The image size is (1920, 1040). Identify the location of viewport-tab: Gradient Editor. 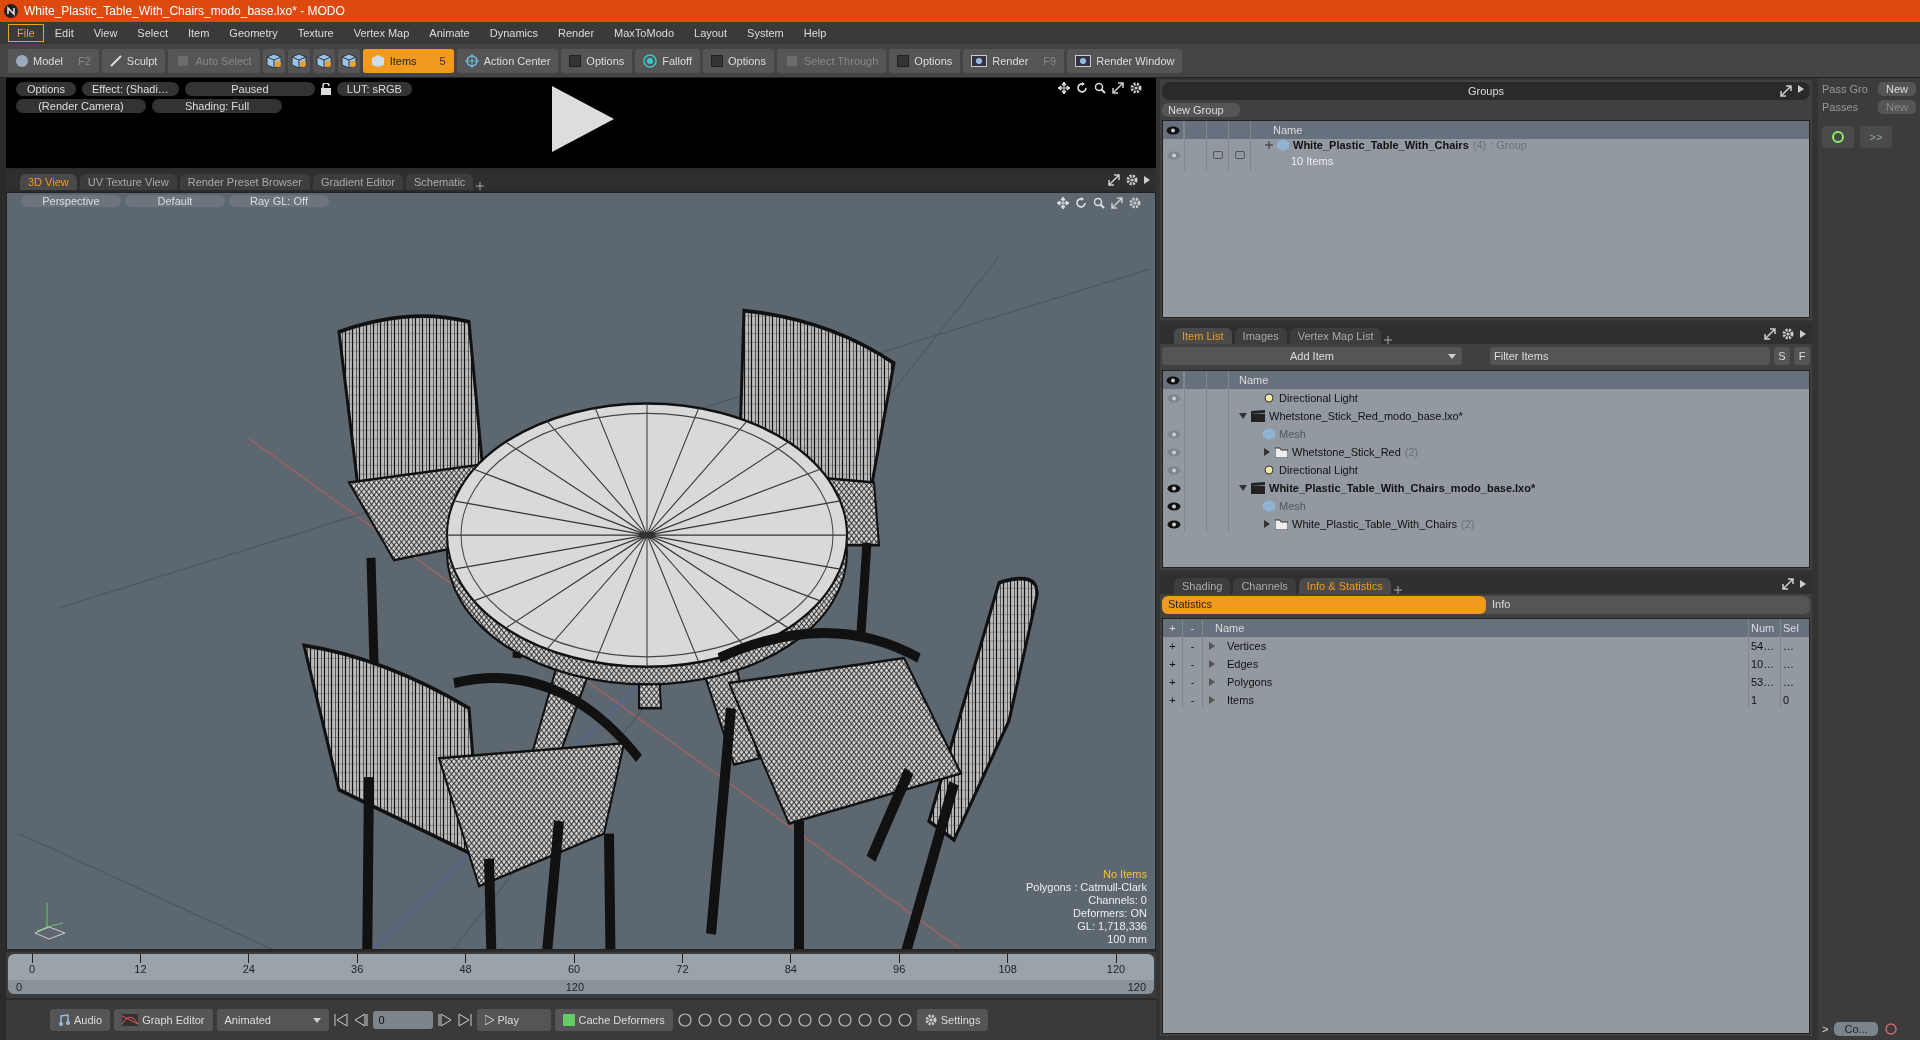
(358, 182).